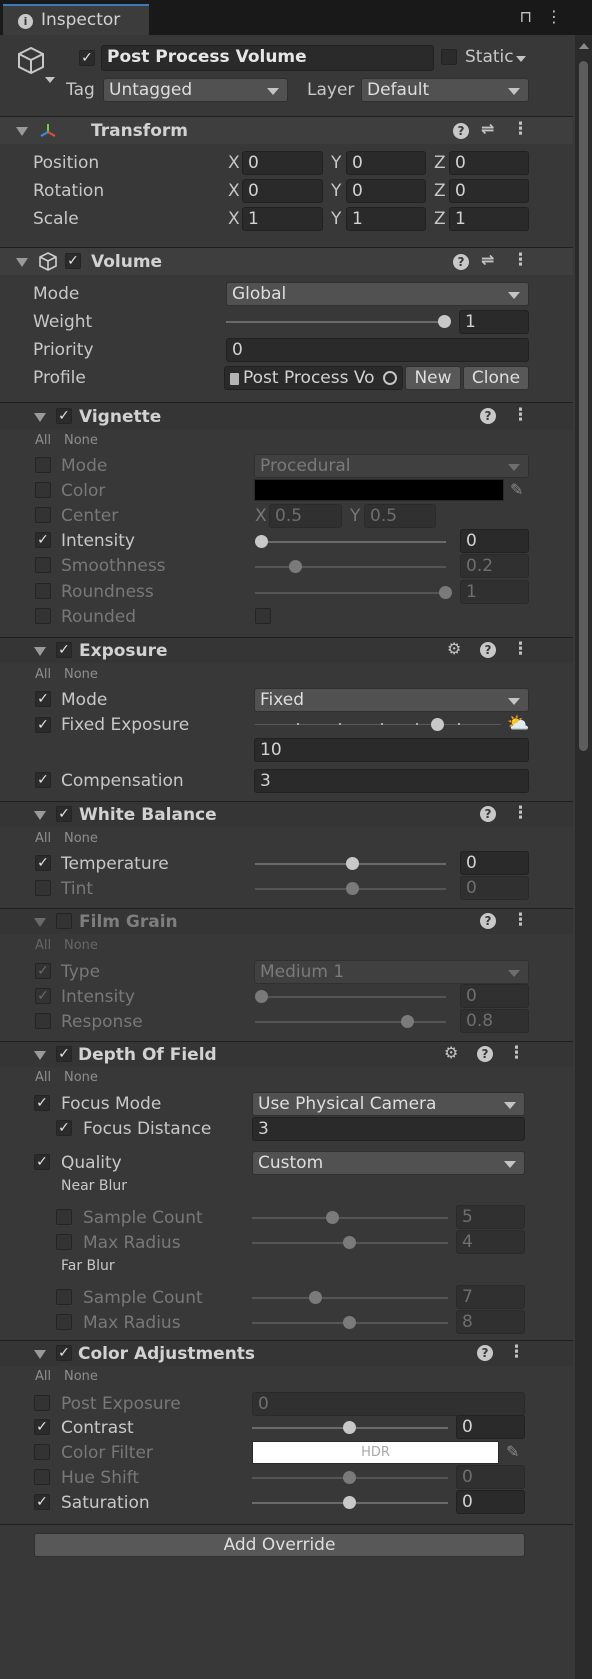 This screenshot has width=592, height=1679. Describe the element at coordinates (332, 1217) in the screenshot. I see `near-sample-count-knob` at that location.